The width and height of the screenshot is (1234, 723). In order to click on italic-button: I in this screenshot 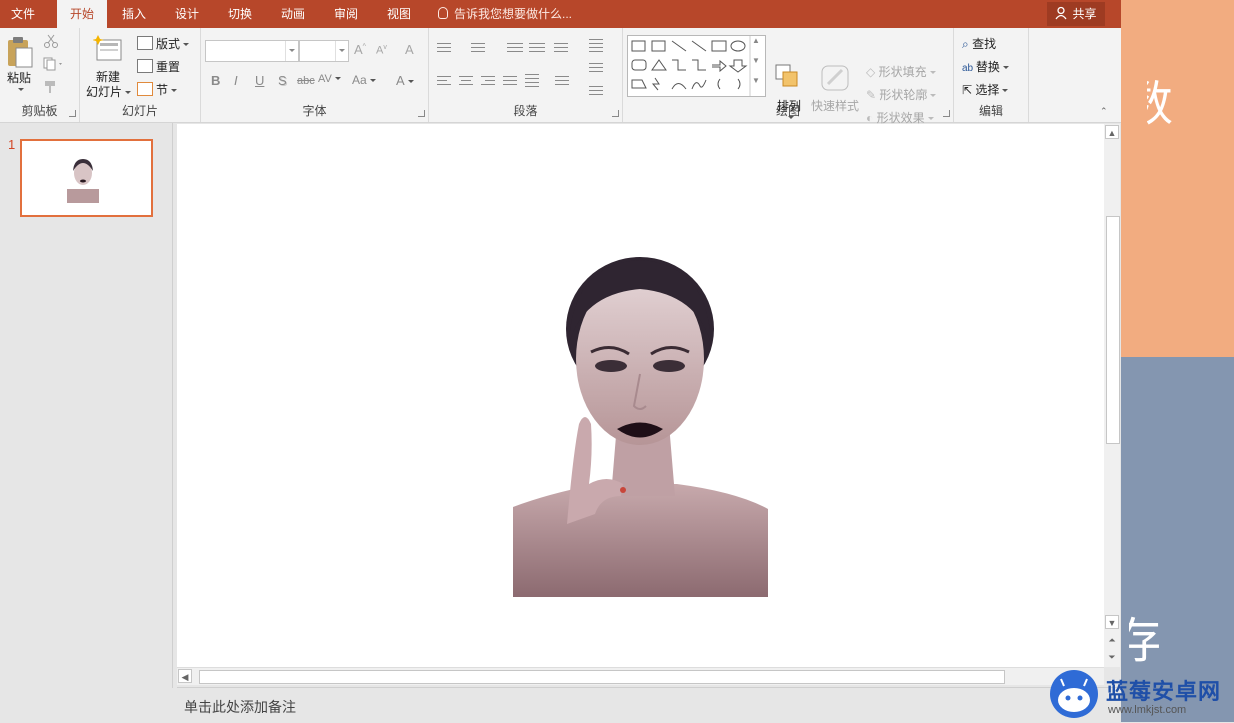, I will do `click(236, 80)`.